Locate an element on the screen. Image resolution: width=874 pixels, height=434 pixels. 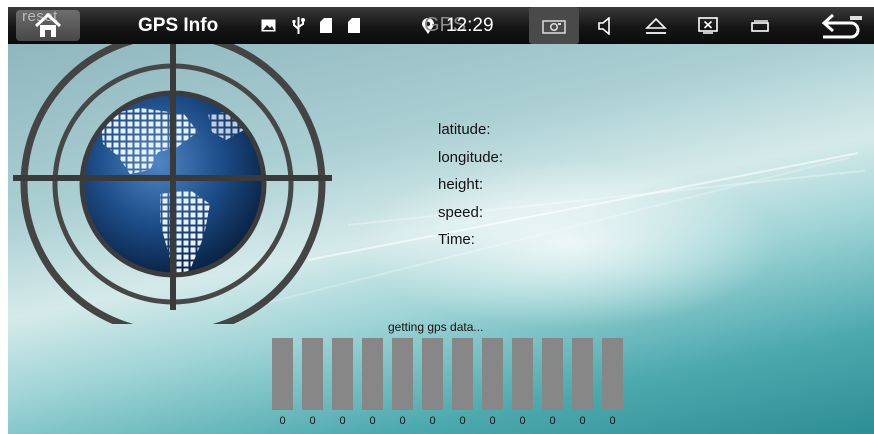
time-label: Time: is located at coordinates (456, 239).